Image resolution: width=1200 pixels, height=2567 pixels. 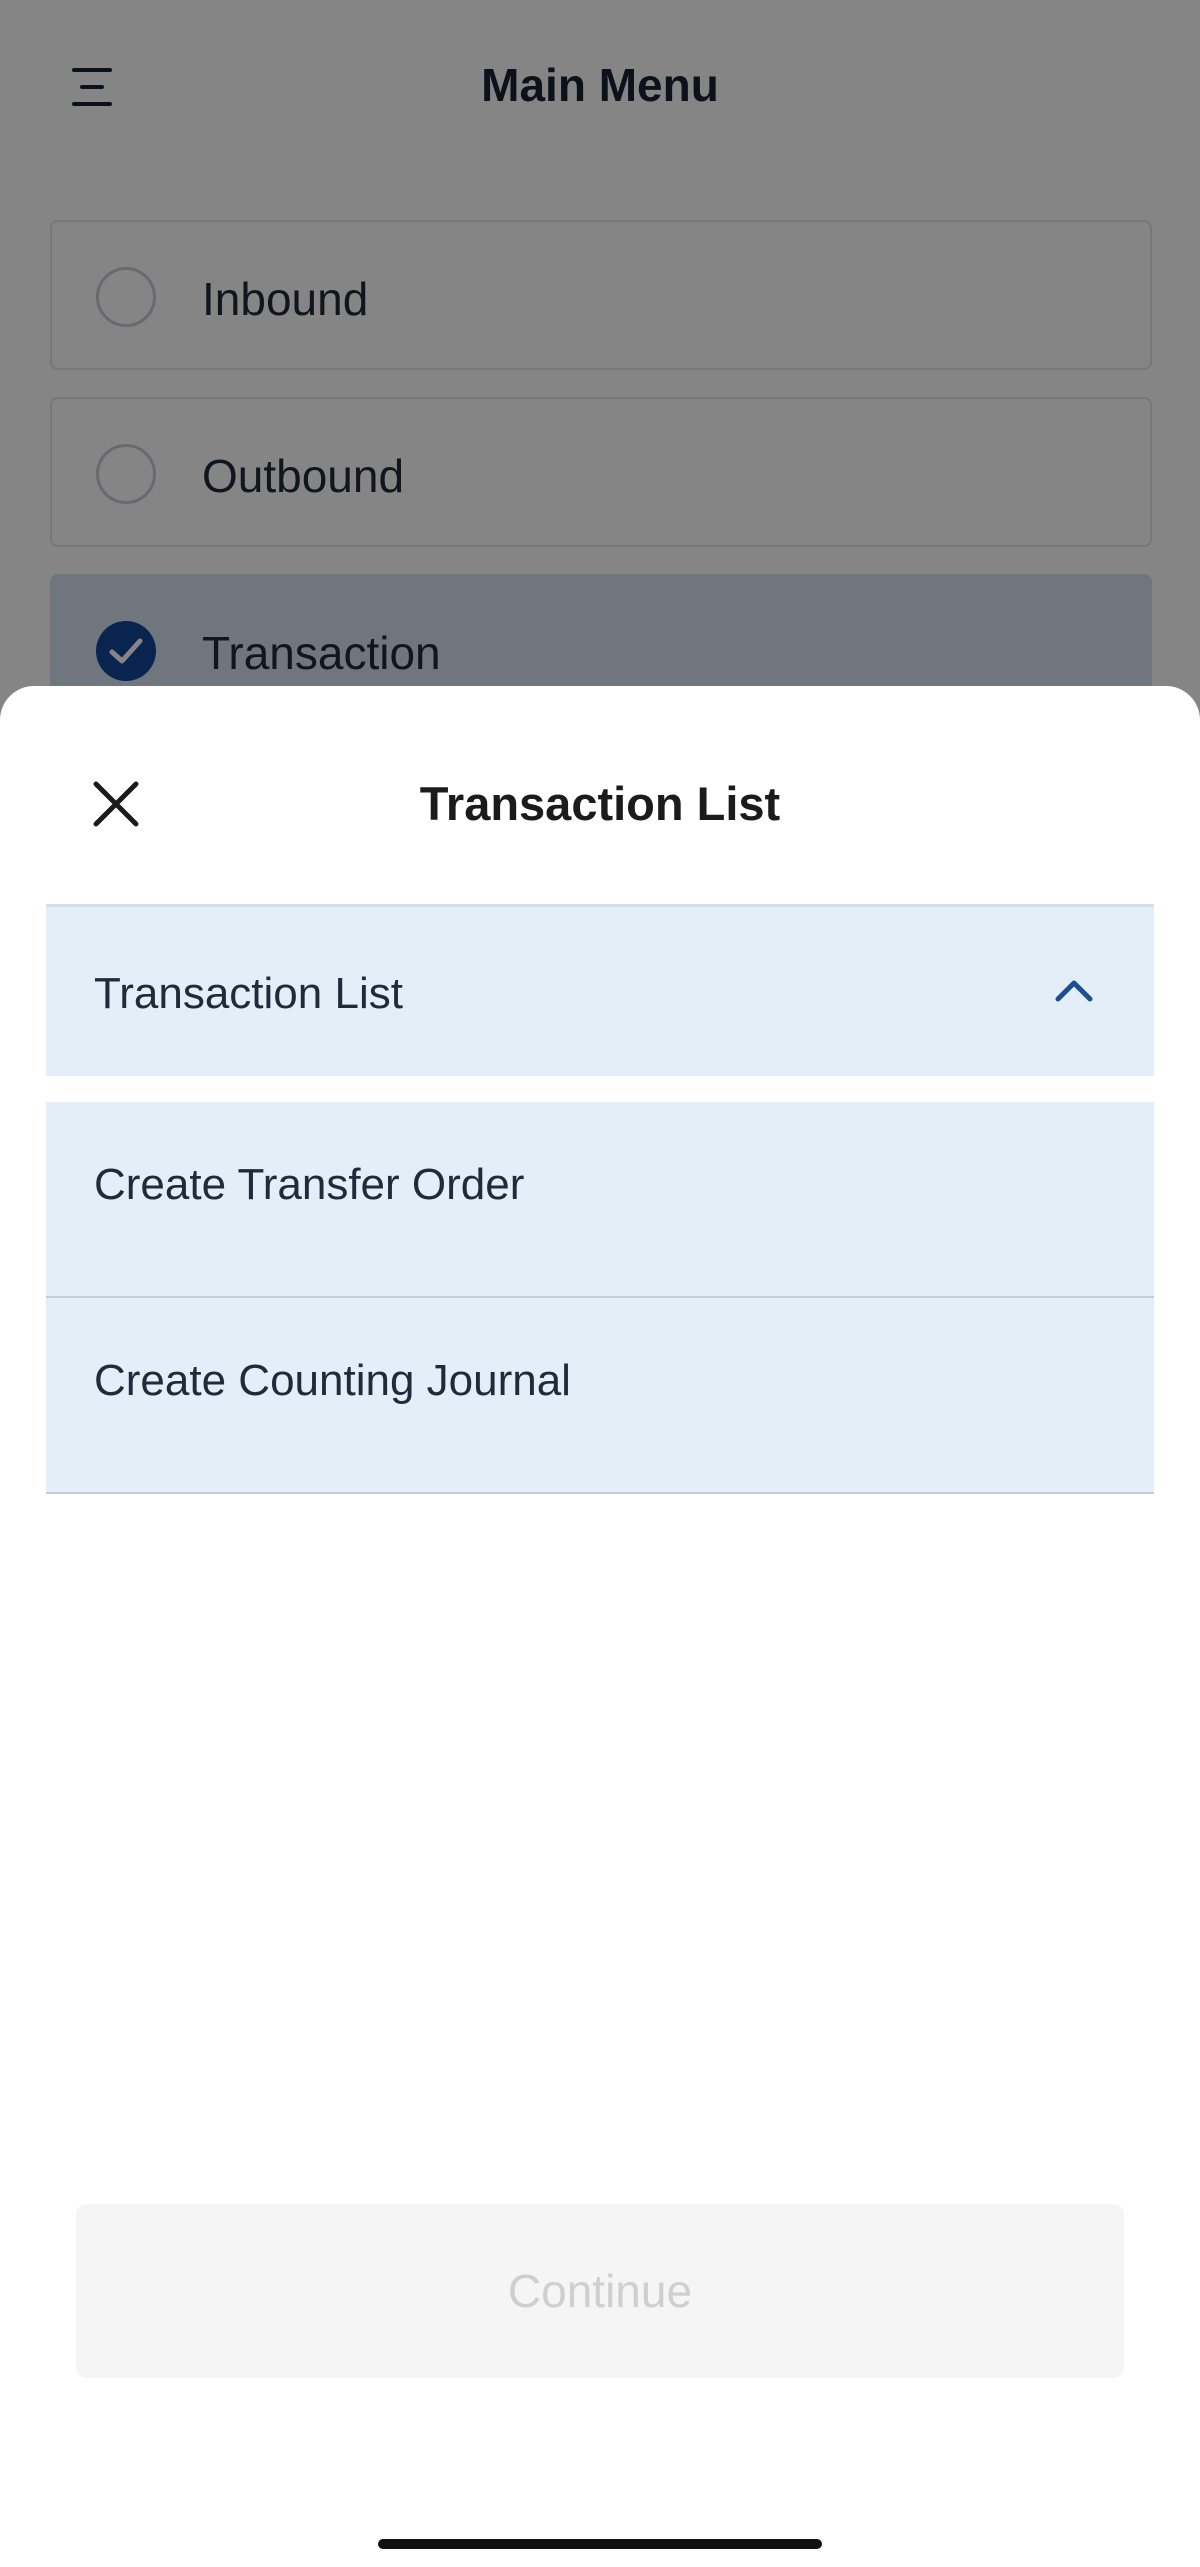 What do you see at coordinates (309, 1184) in the screenshot?
I see `list-item-label: Create Transfer Order` at bounding box center [309, 1184].